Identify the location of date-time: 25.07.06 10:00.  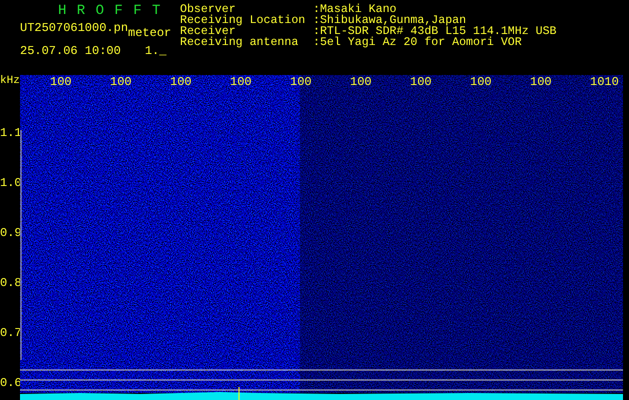
(70, 51).